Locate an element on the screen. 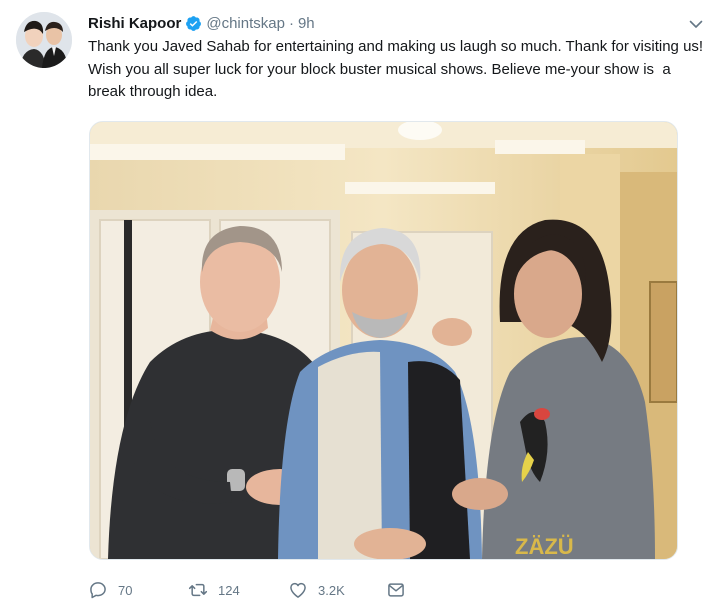 The image size is (720, 610). direct-message-button is located at coordinates (396, 590).